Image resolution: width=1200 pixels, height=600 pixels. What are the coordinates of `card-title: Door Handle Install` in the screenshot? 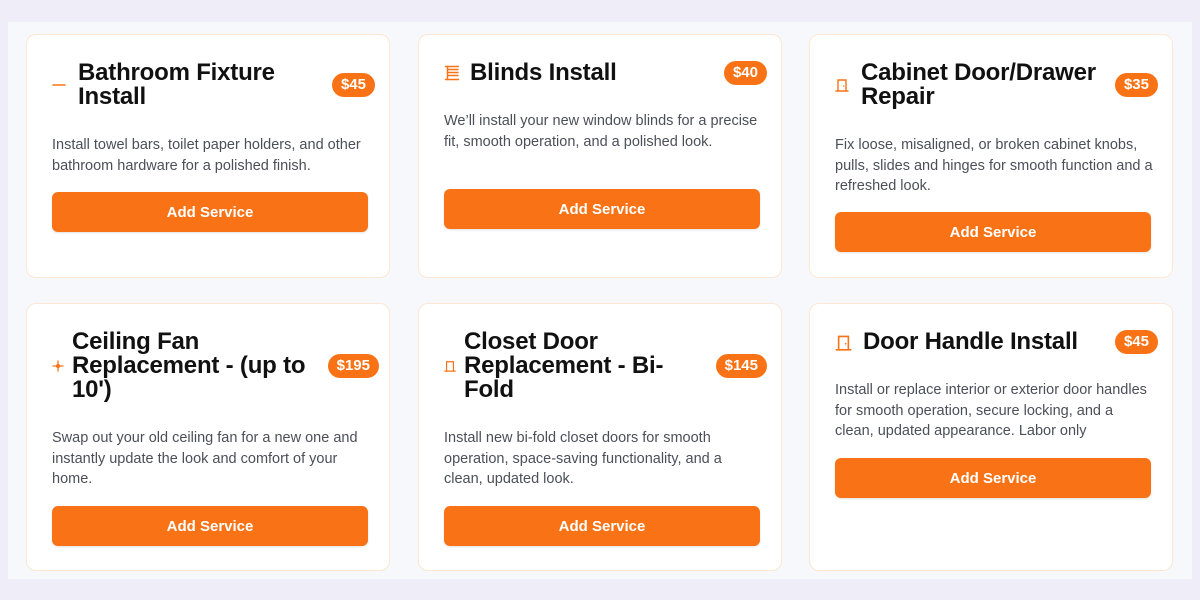 It's located at (970, 341).